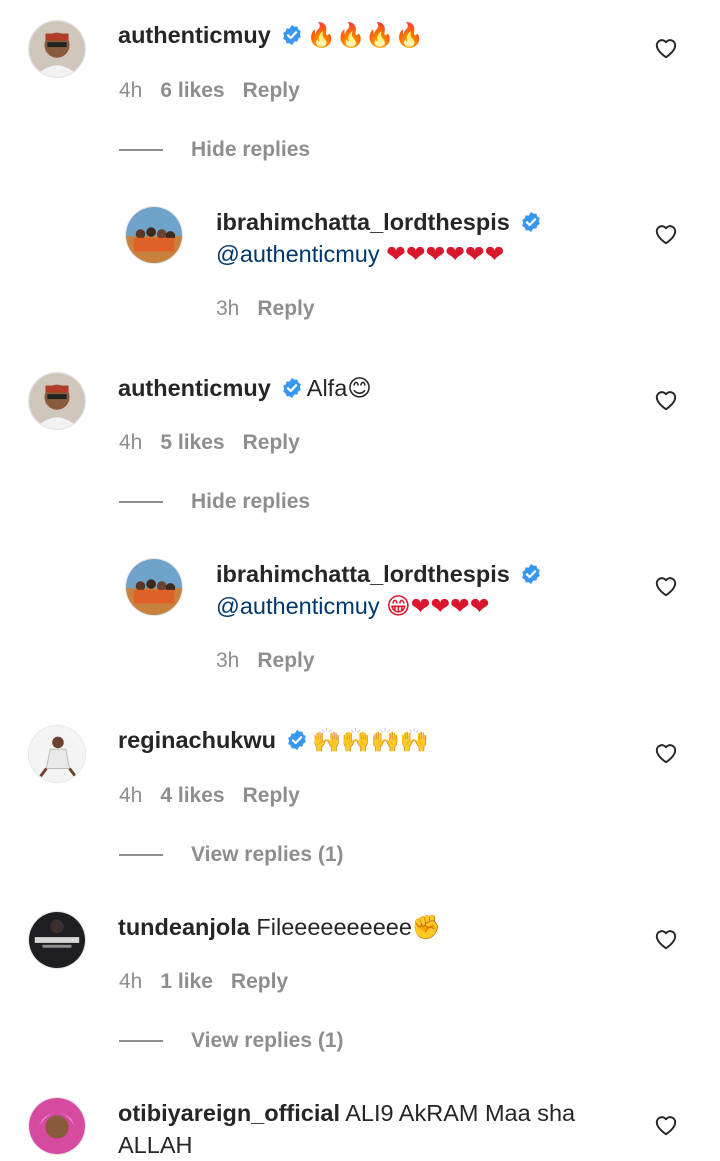 The image size is (720, 1161). What do you see at coordinates (349, 927) in the screenshot?
I see `comment-text: Fileeeeeeeeee✊` at bounding box center [349, 927].